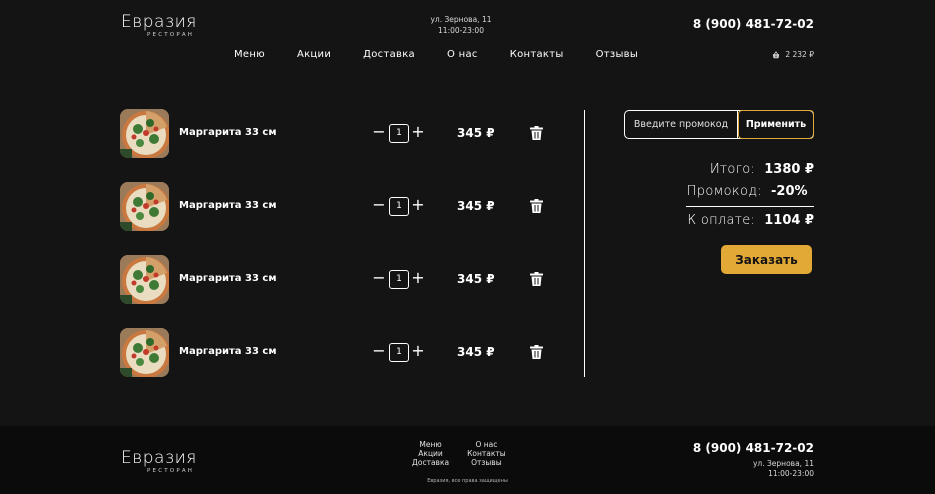  I want to click on nav-item-contacts: Контакты, so click(537, 54).